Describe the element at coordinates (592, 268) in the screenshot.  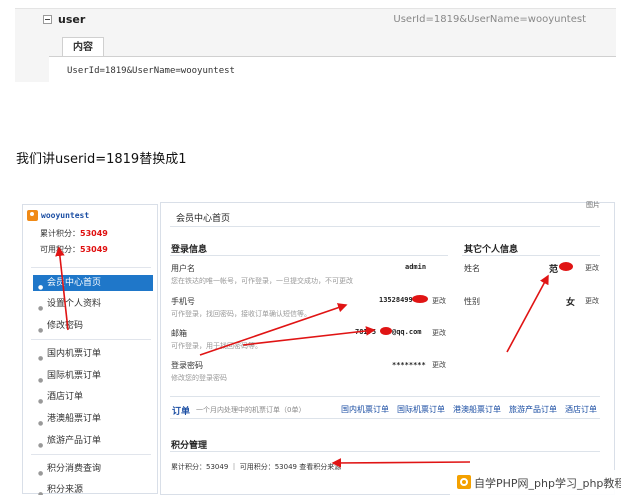
I see `name-change-link: 更改` at that location.